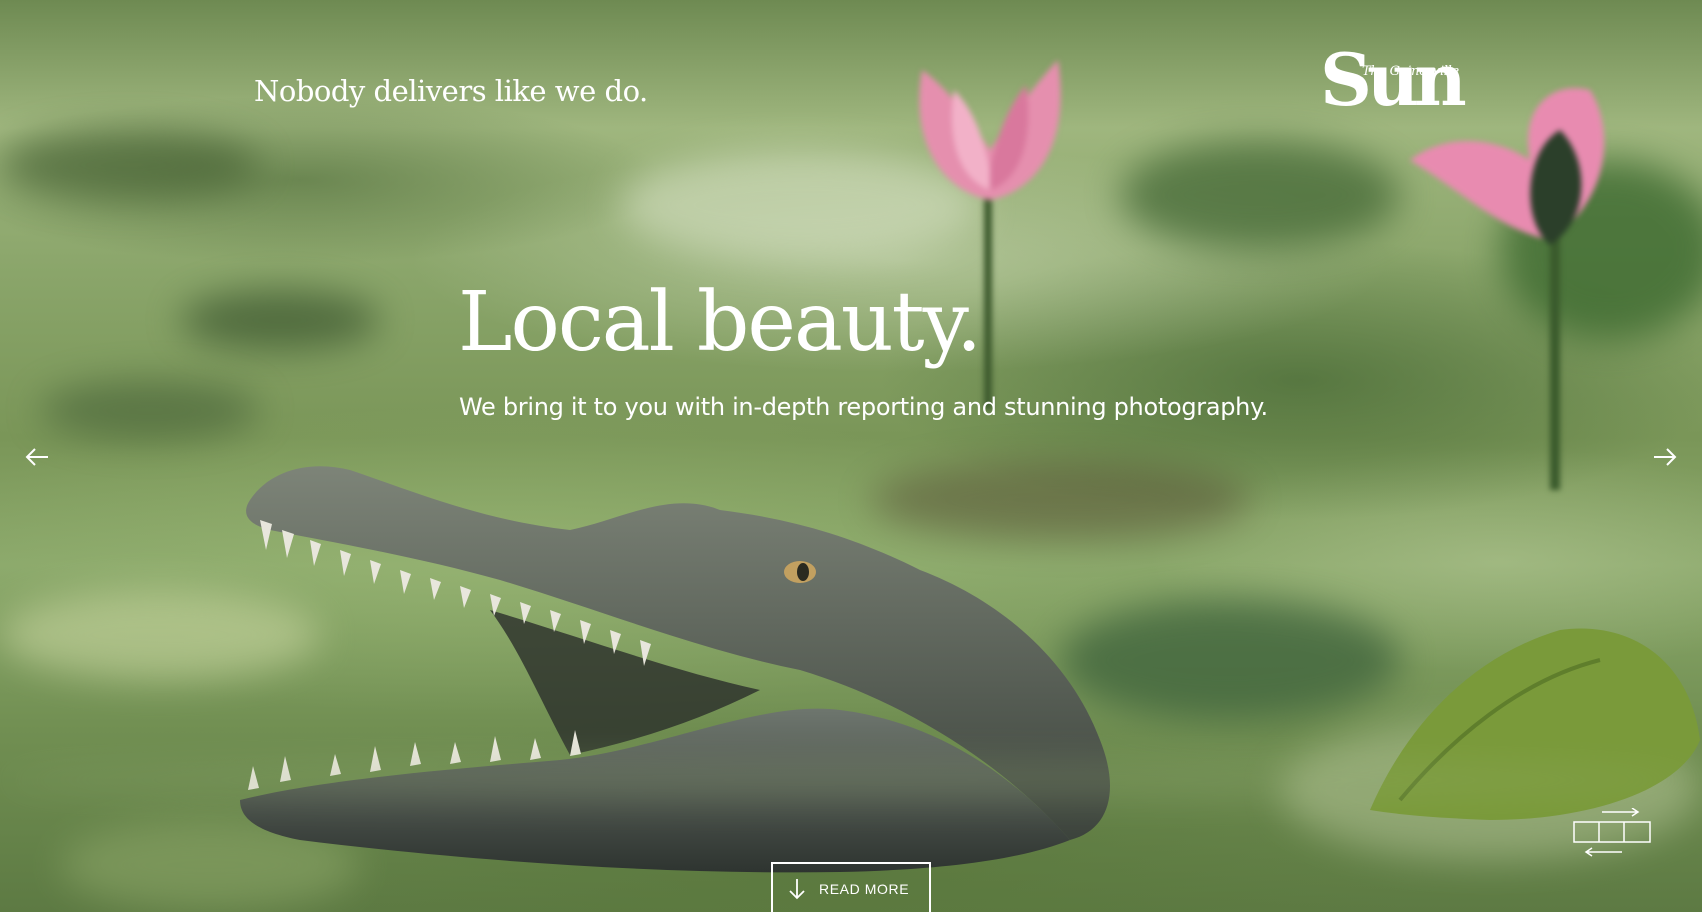 This screenshot has width=1702, height=912. I want to click on logo-wordmark: Sun, so click(1393, 79).